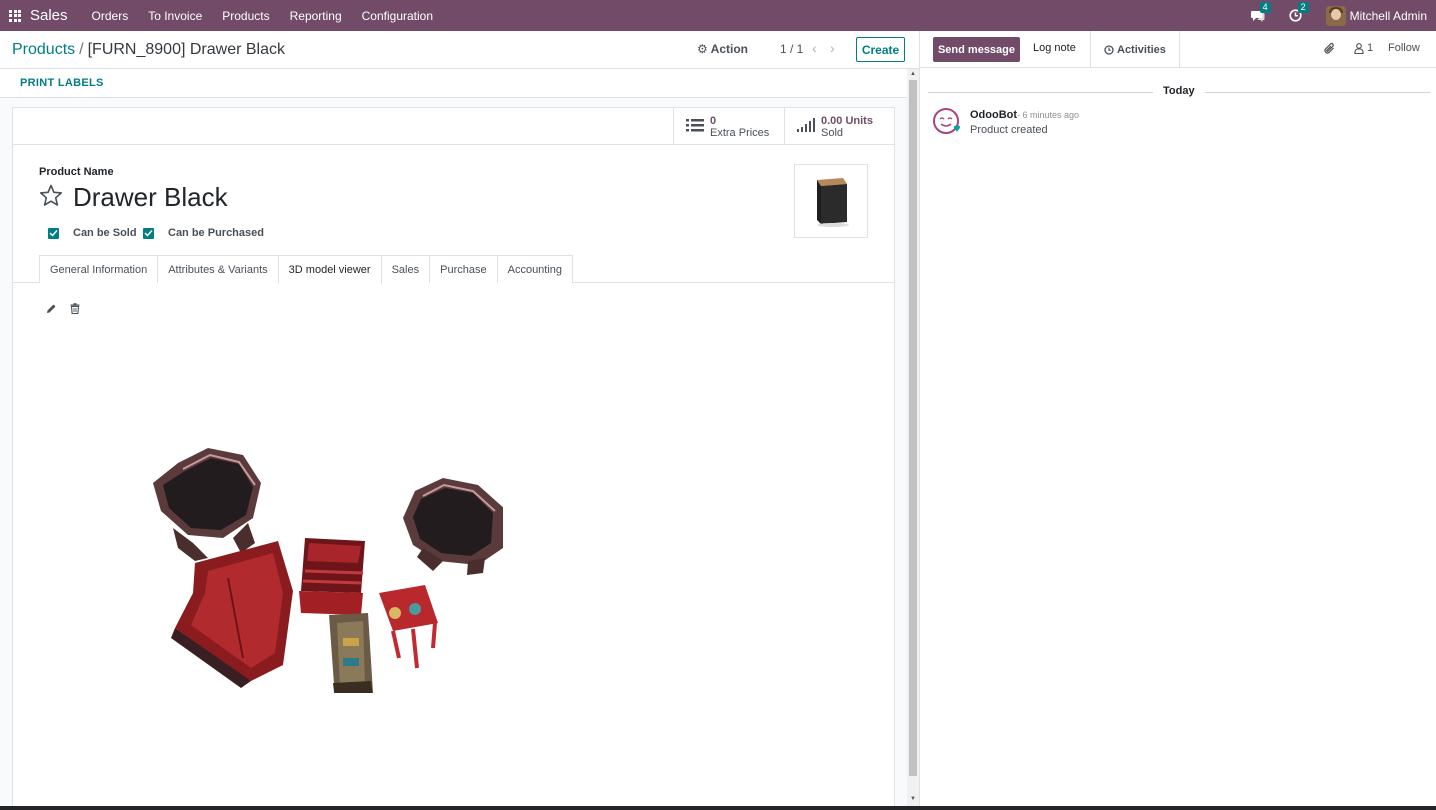 This screenshot has height=810, width=1436. I want to click on tab-purchase: Purchase, so click(463, 269).